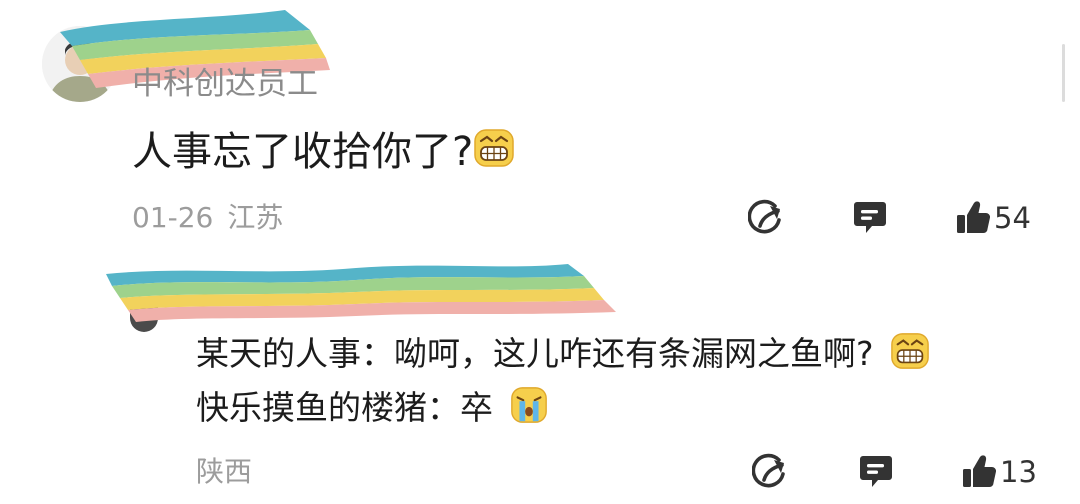 Image resolution: width=1080 pixels, height=504 pixels. Describe the element at coordinates (1063, 73) in the screenshot. I see `scrollbar` at that location.